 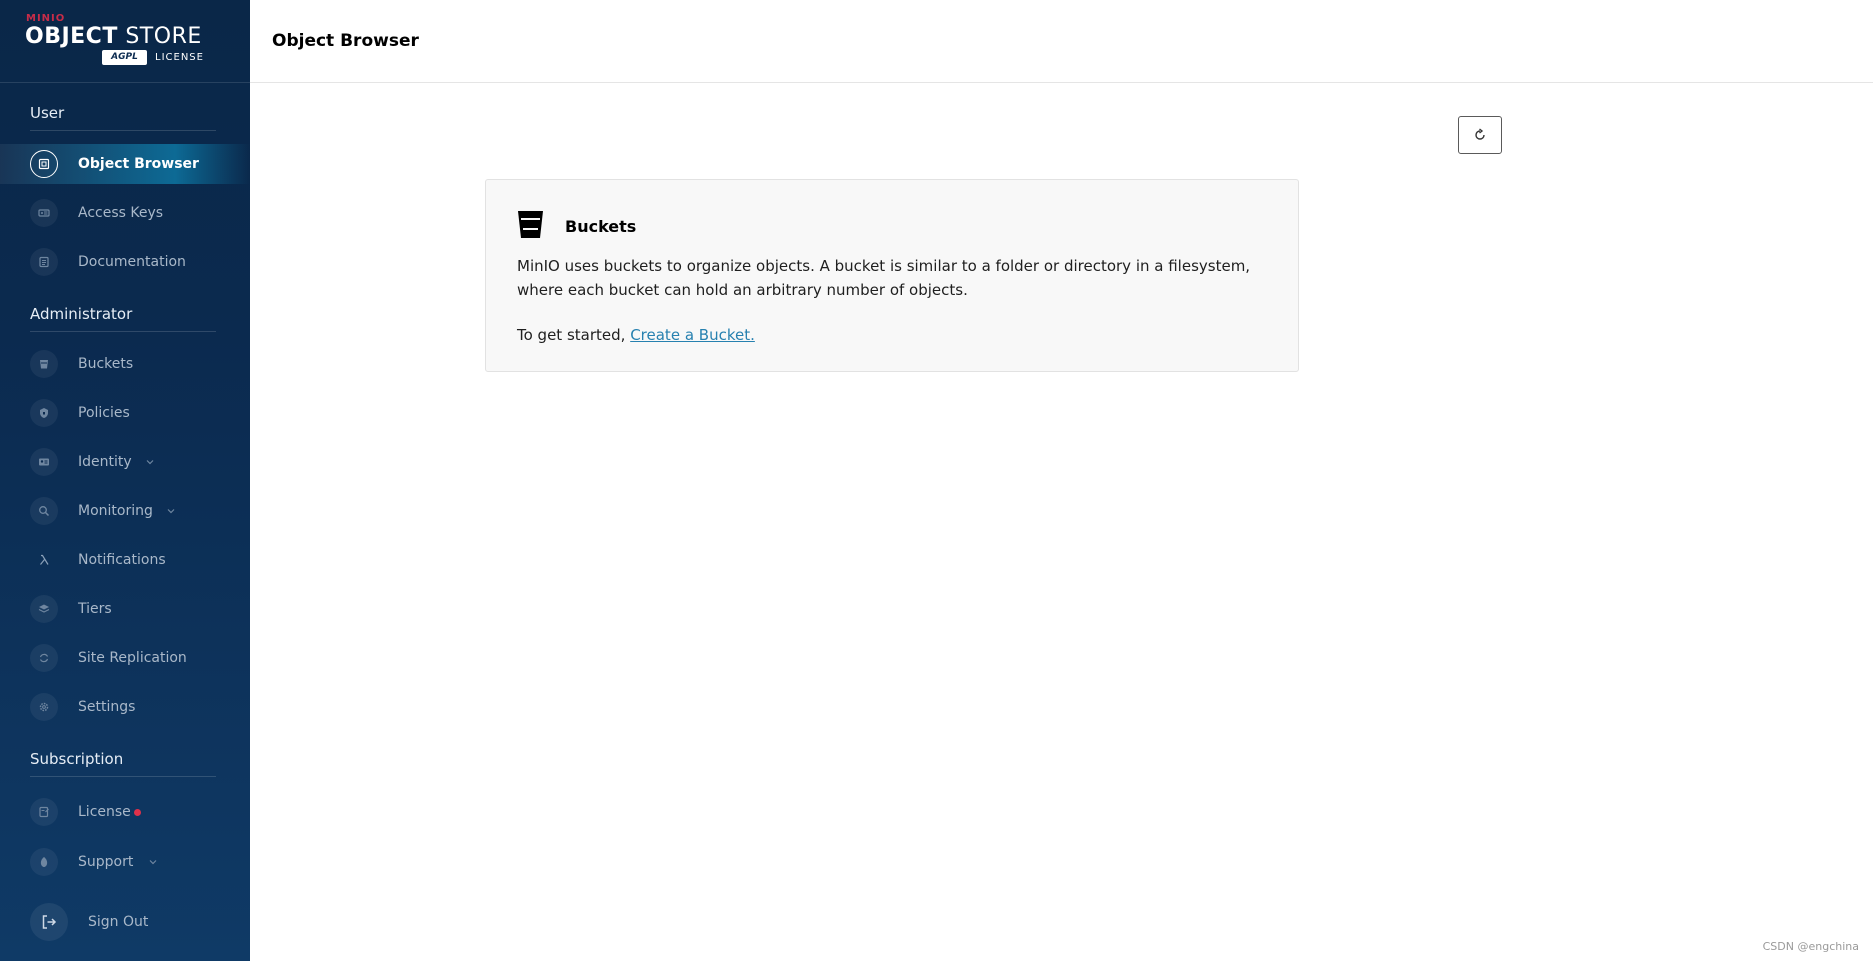 What do you see at coordinates (44, 262) in the screenshot?
I see `documentation-icon` at bounding box center [44, 262].